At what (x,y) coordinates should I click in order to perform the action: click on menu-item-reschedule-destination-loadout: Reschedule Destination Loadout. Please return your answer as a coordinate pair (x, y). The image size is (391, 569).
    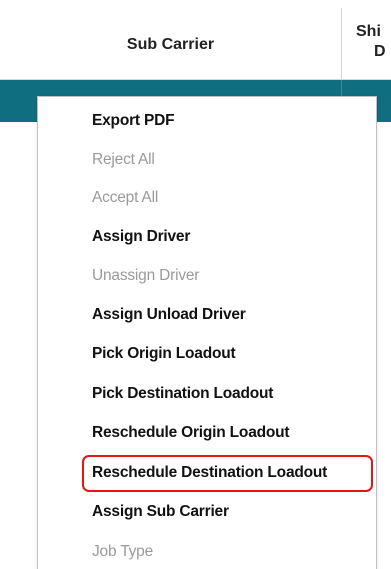
    Looking at the image, I should click on (209, 473).